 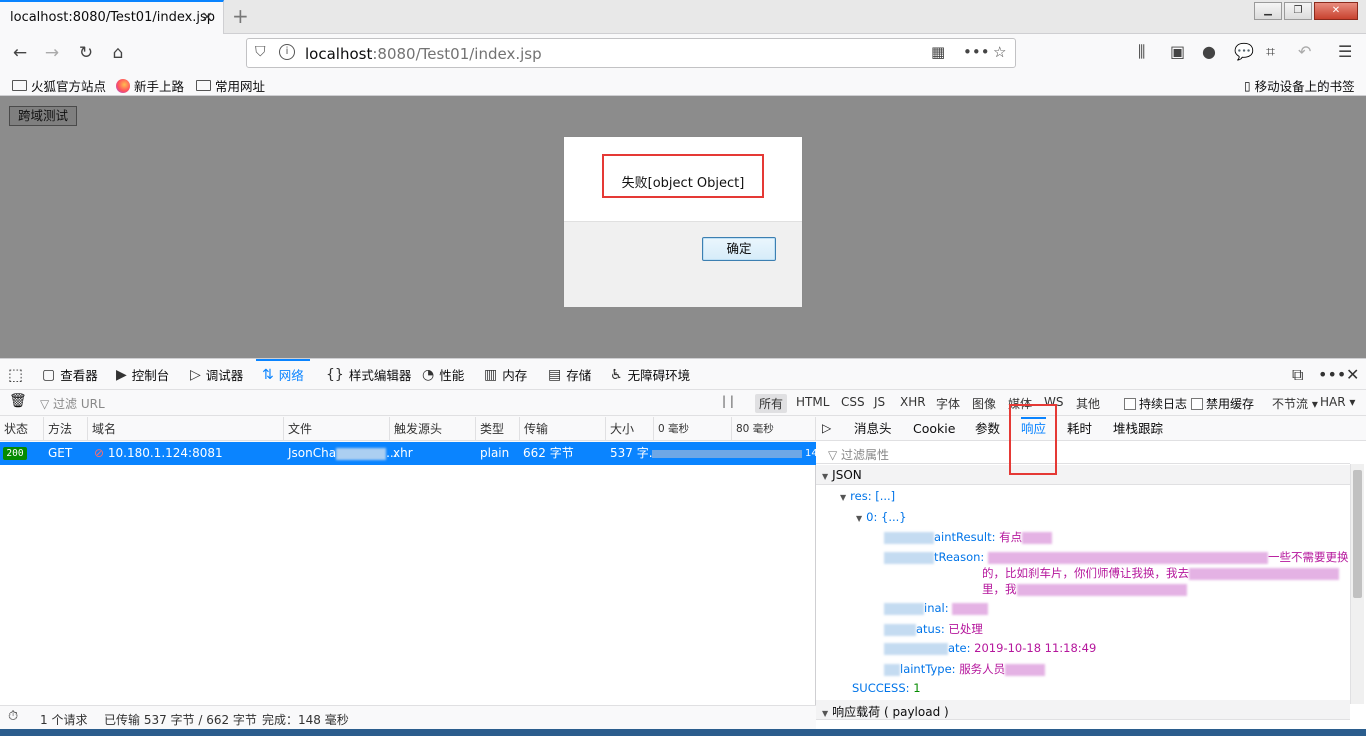 What do you see at coordinates (216, 374) in the screenshot?
I see `tab-debugger: ▷ 调试器` at bounding box center [216, 374].